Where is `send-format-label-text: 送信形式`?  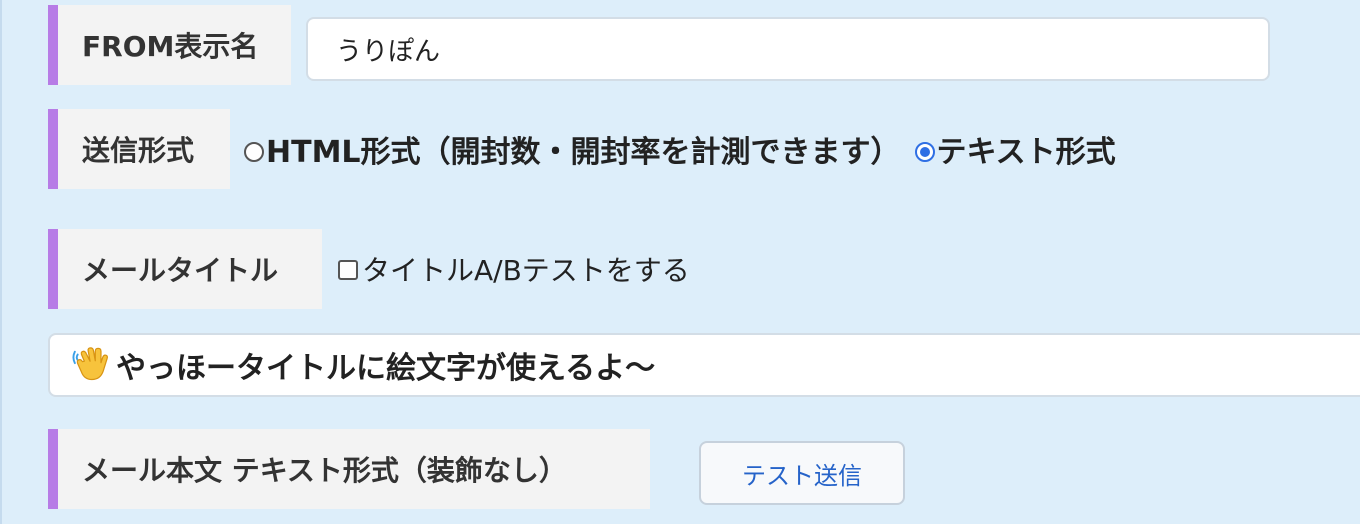
send-format-label-text: 送信形式 is located at coordinates (138, 150).